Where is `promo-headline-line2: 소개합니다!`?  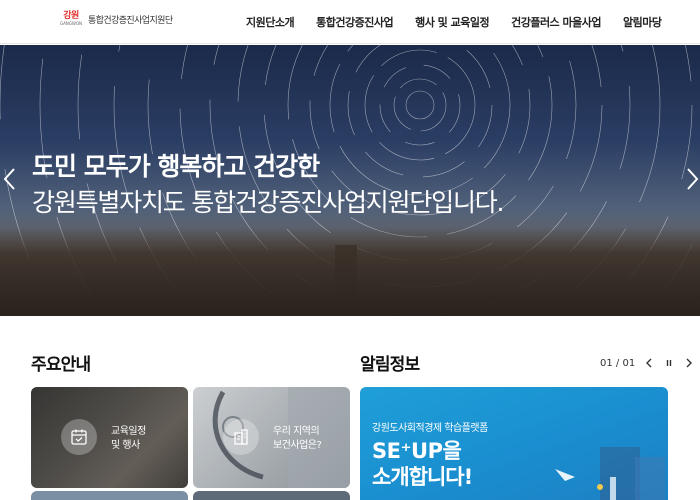 promo-headline-line2: 소개합니다! is located at coordinates (422, 477).